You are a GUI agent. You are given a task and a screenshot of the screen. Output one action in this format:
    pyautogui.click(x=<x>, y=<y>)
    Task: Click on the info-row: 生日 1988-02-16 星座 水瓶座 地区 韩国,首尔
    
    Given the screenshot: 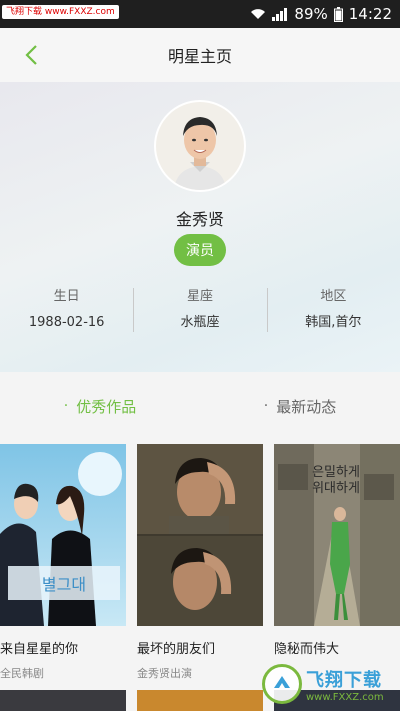 What is the action you would take?
    pyautogui.click(x=200, y=310)
    